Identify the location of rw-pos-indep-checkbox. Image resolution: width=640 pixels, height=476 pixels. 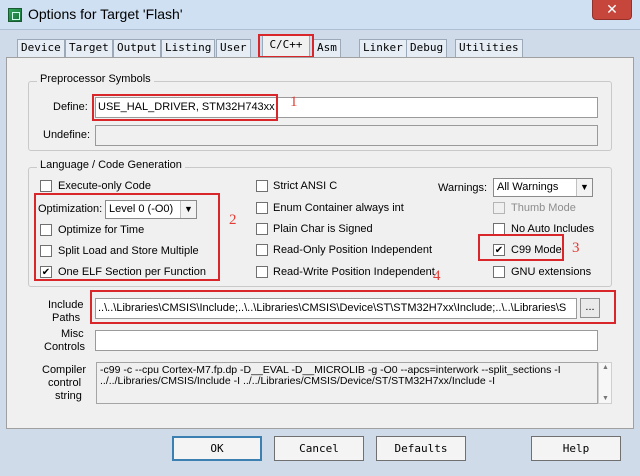
(262, 272).